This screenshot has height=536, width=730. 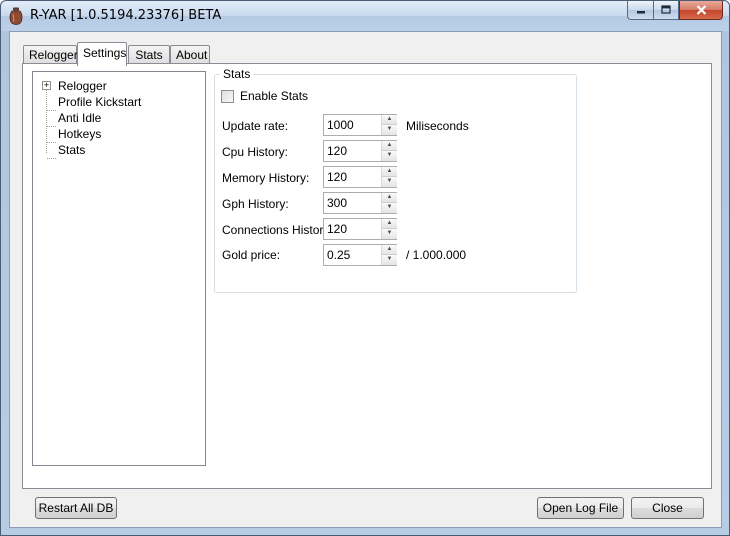 What do you see at coordinates (436, 255) in the screenshot?
I see `gold-price-unit: / 1.000.000` at bounding box center [436, 255].